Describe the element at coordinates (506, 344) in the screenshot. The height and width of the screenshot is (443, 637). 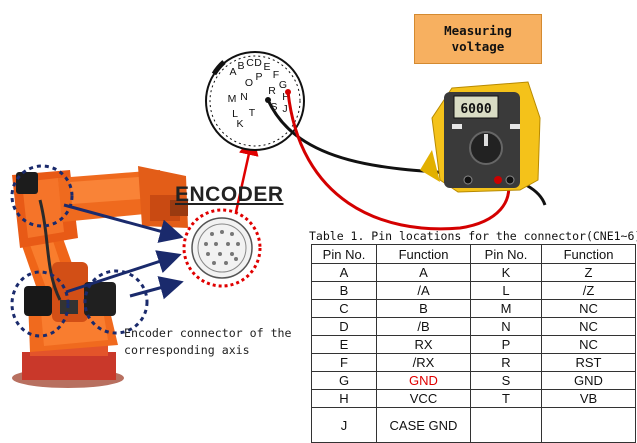
I see `table-cell: P` at that location.